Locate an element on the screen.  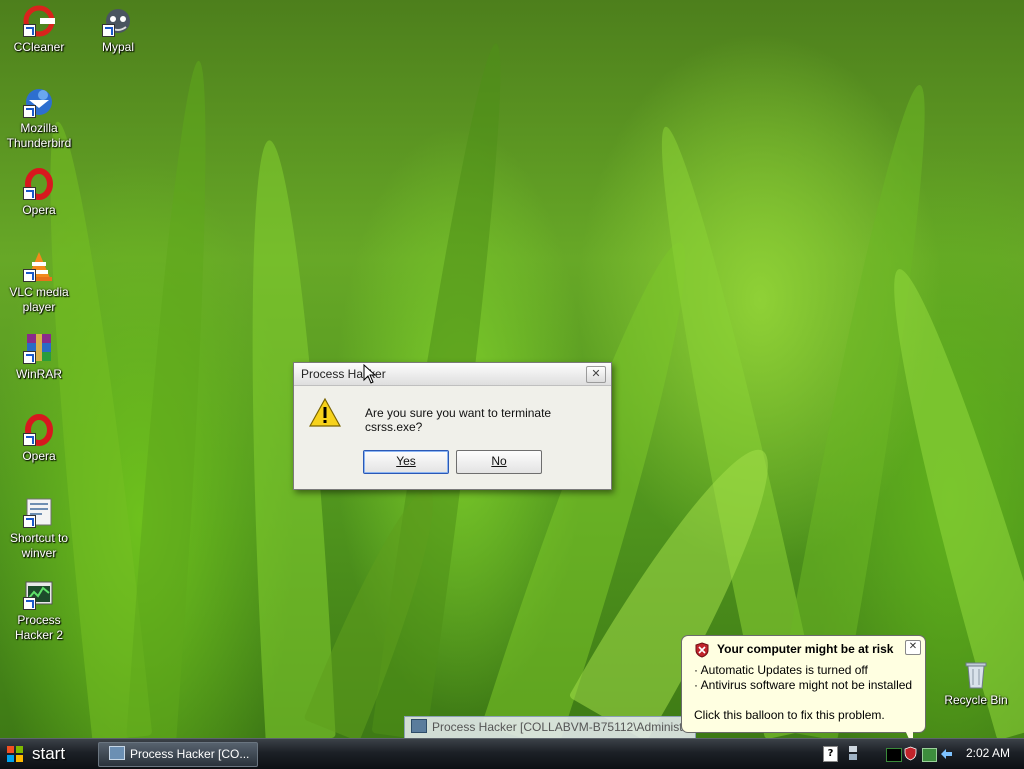
console-tray-icon is located at coordinates (894, 755).